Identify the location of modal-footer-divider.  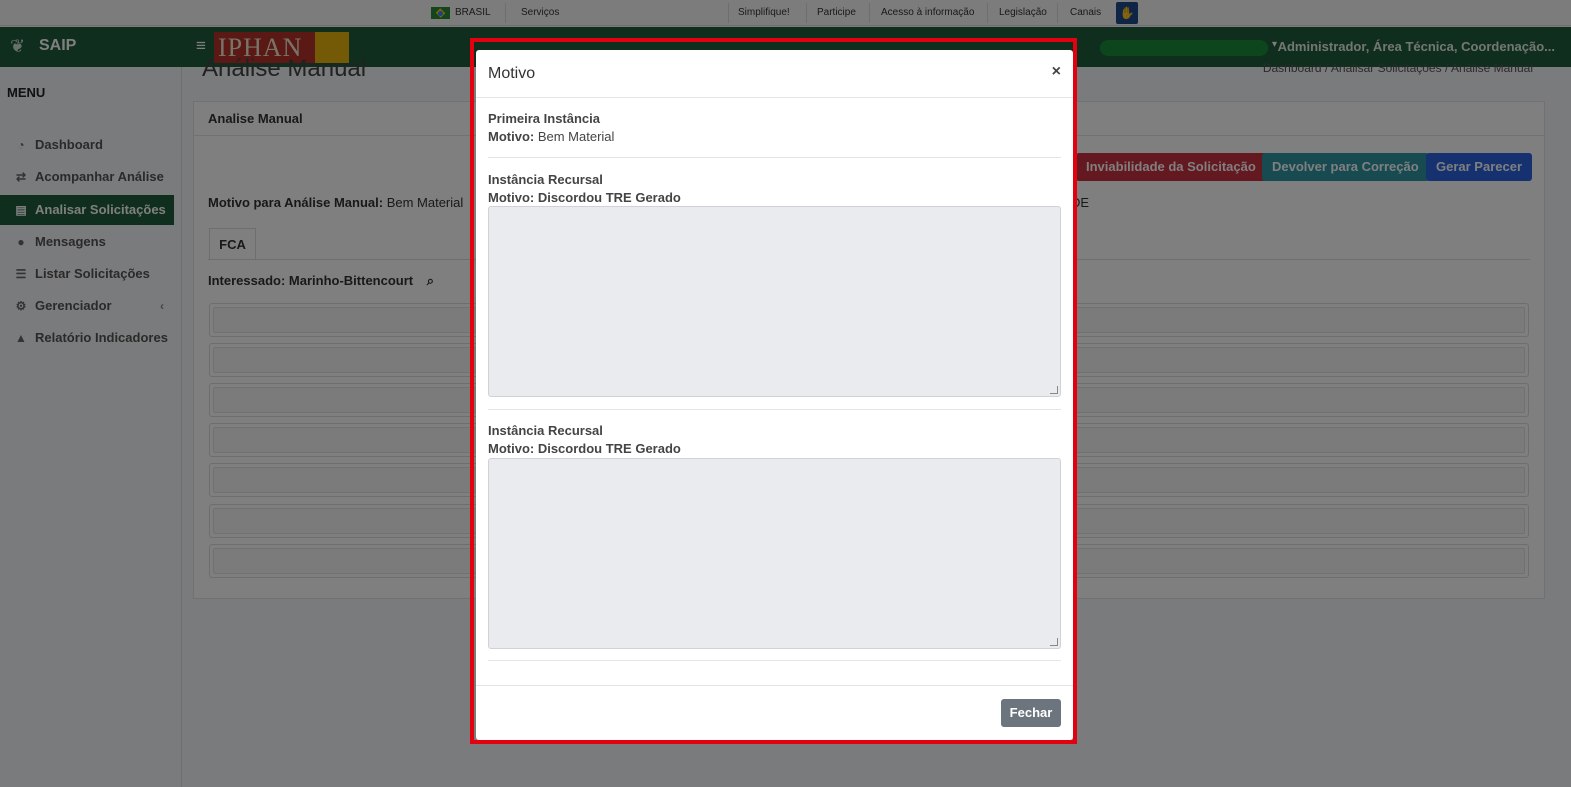
(774, 685).